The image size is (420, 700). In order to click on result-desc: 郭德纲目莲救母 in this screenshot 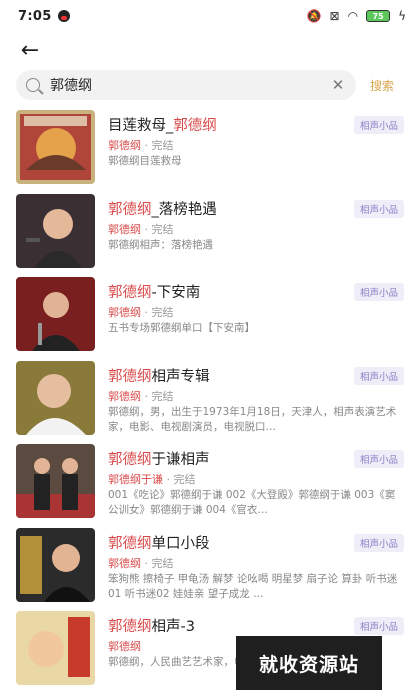, I will do `click(145, 161)`.